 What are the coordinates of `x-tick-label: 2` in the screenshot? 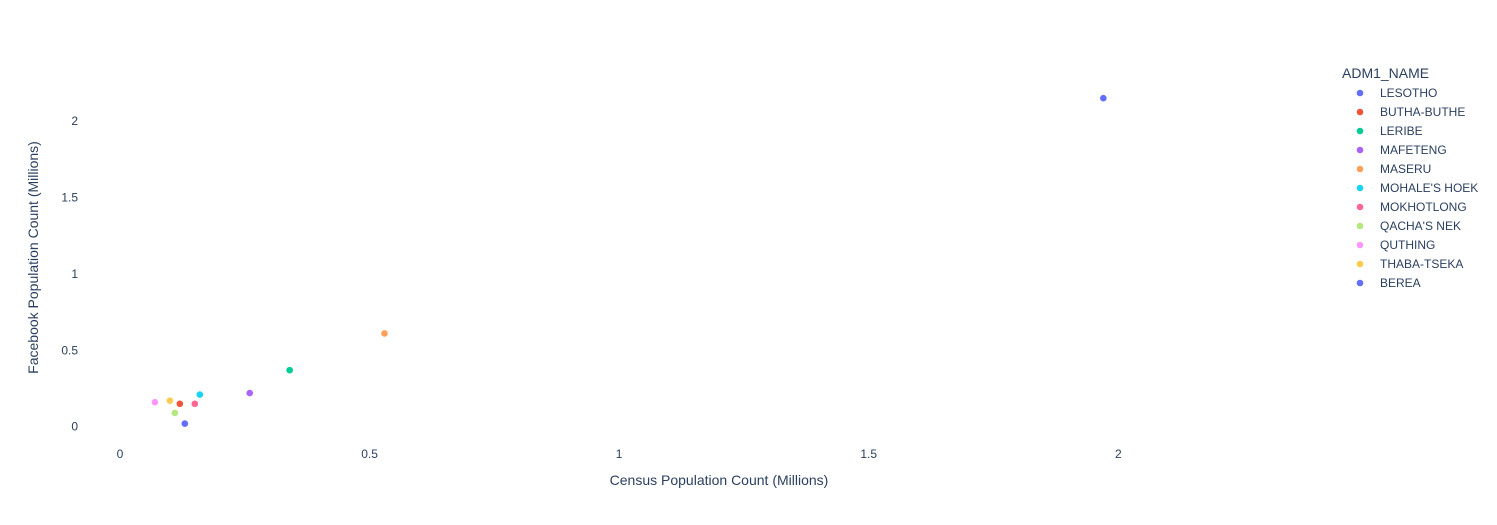 It's located at (1118, 454).